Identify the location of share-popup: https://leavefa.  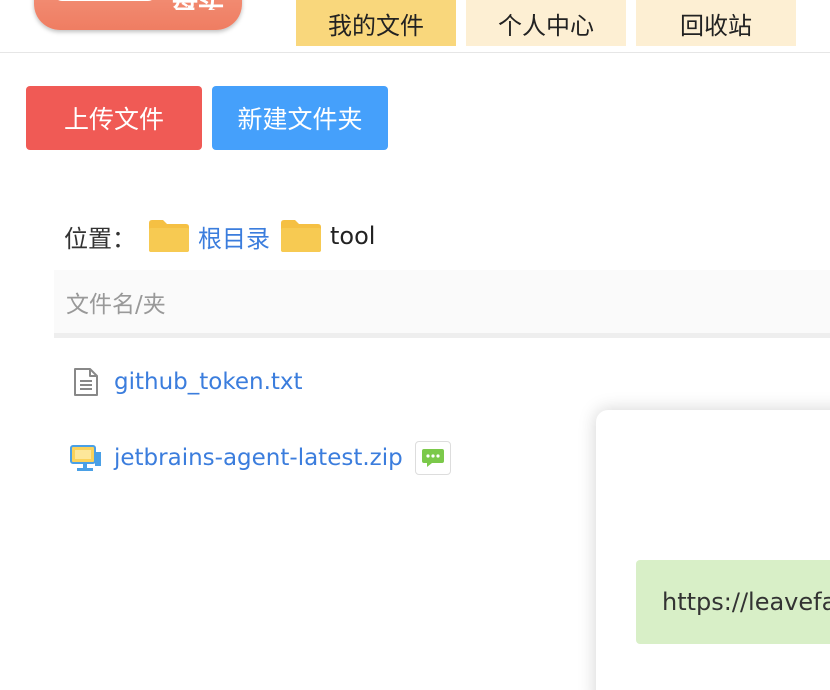
(713, 550).